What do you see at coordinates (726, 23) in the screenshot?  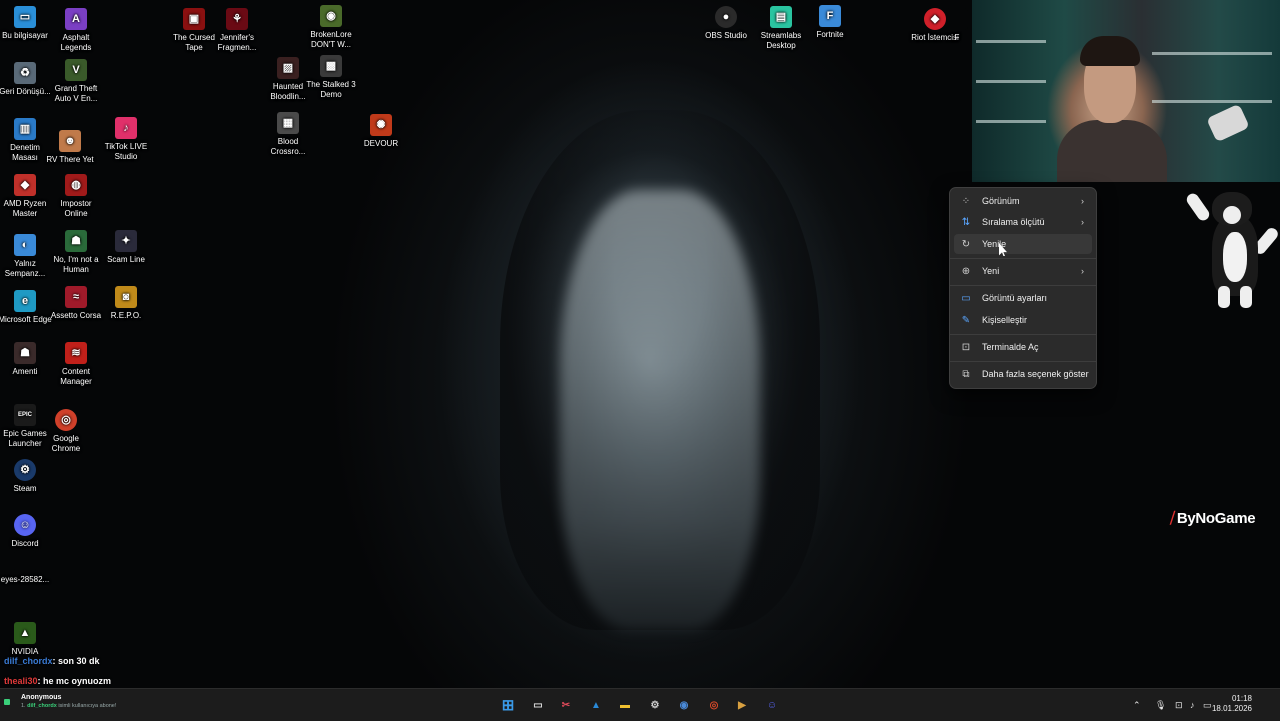 I see `desktop-icon-obs: ● OBS Studio` at bounding box center [726, 23].